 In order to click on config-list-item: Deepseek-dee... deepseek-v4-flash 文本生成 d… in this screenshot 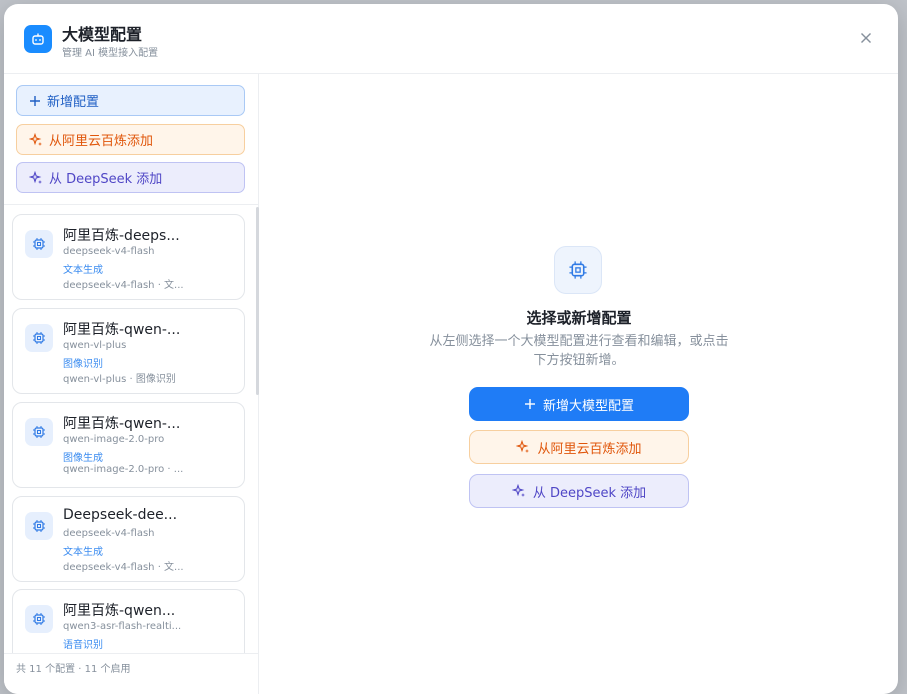, I will do `click(128, 539)`.